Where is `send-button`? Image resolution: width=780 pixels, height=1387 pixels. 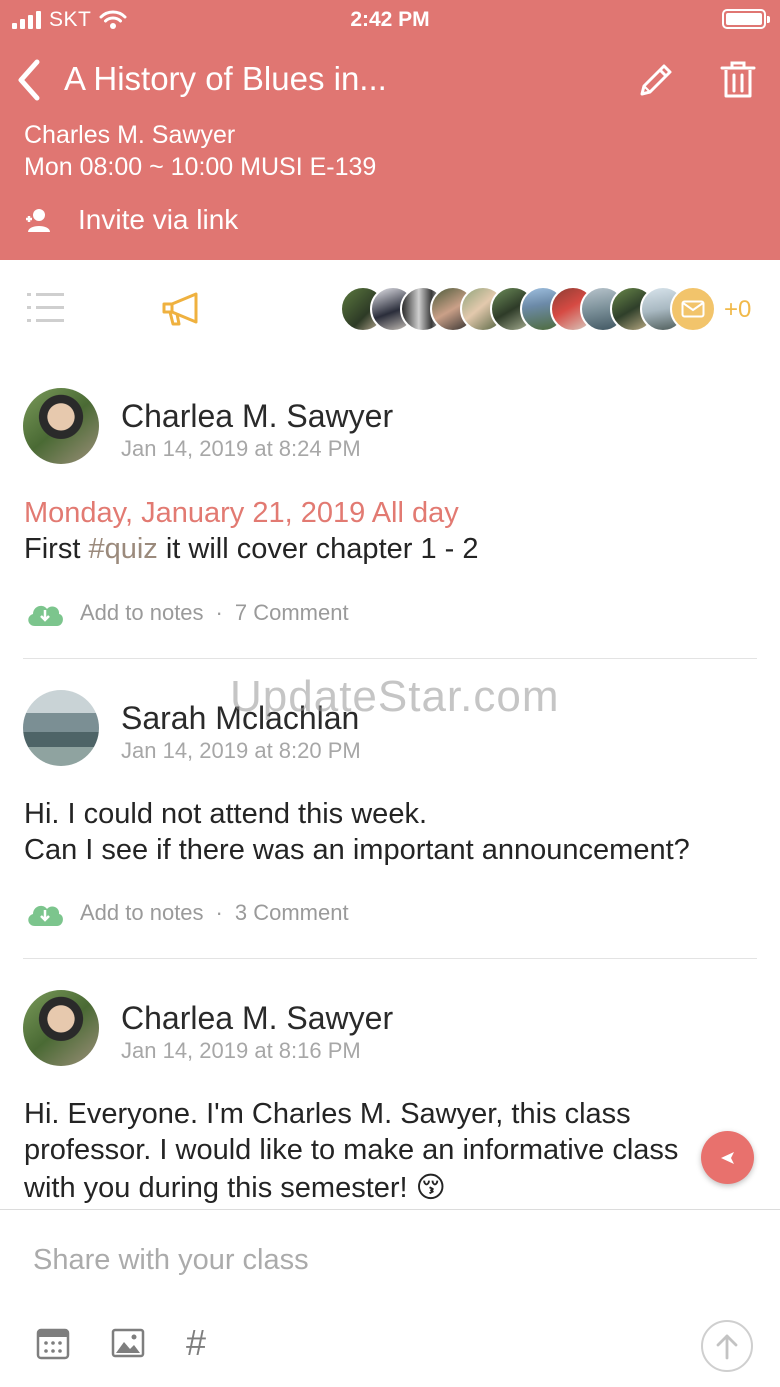
send-button is located at coordinates (727, 1346).